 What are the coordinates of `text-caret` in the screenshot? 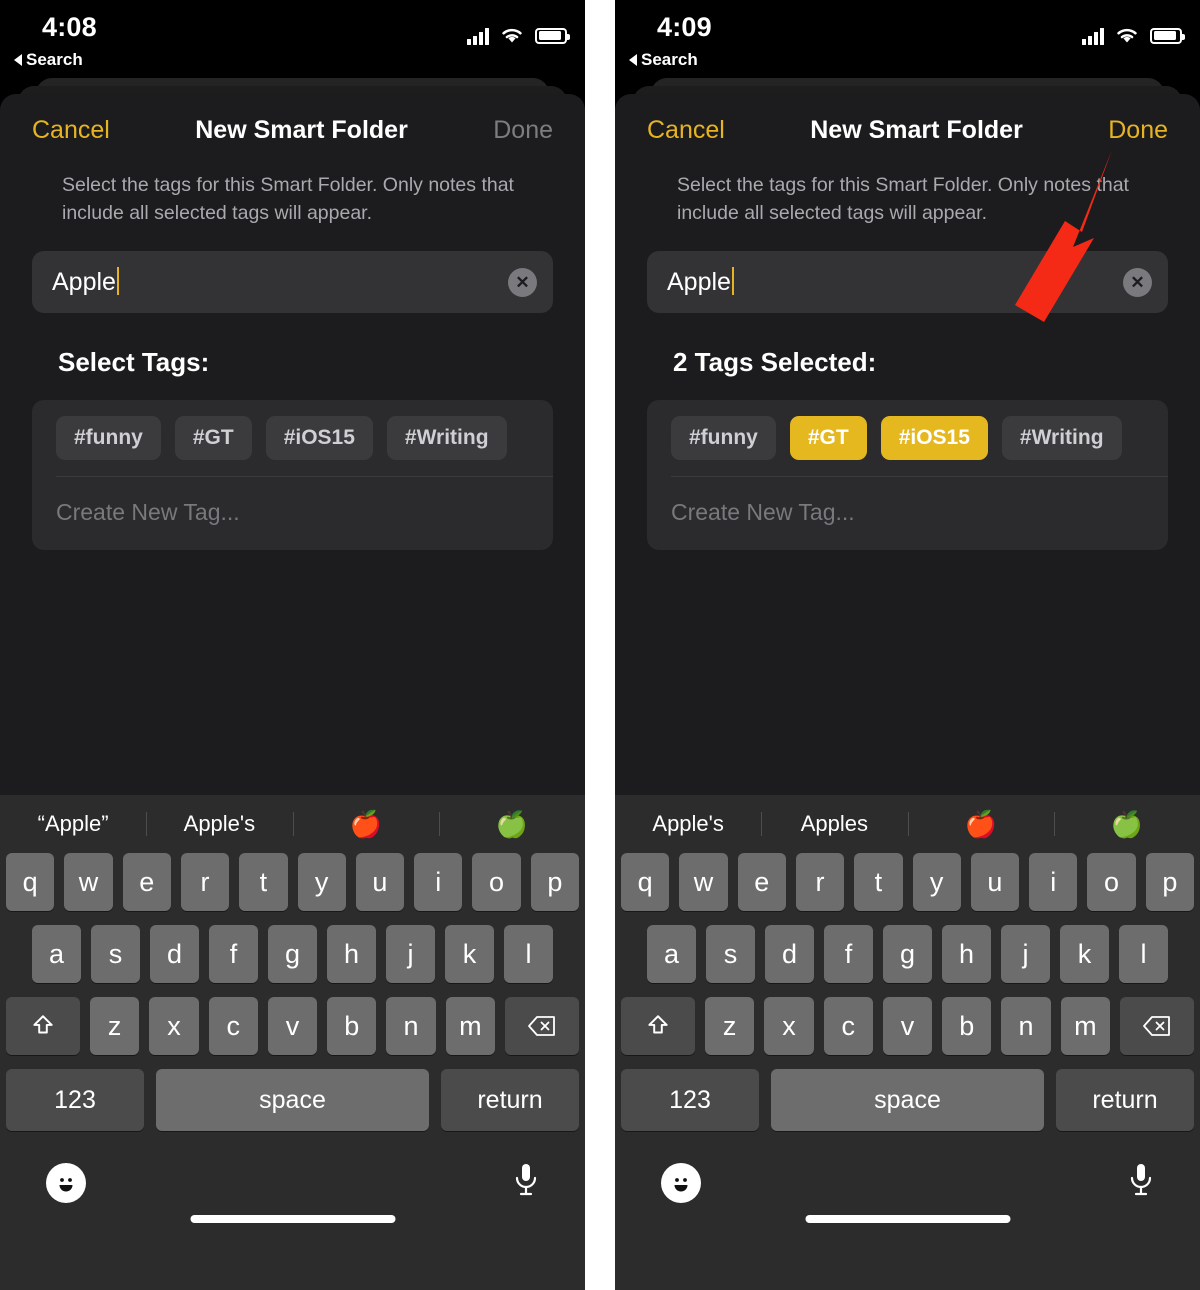 It's located at (118, 281).